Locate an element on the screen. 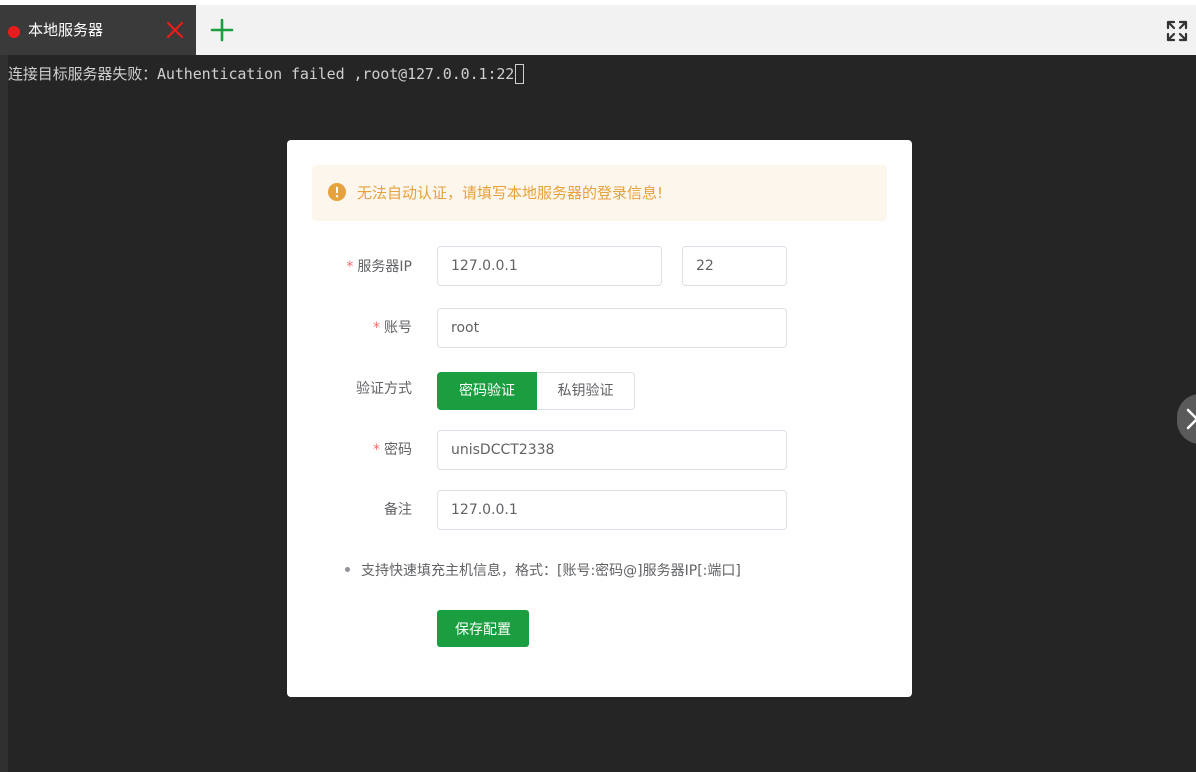  remark-label-text: 备注 is located at coordinates (398, 510).